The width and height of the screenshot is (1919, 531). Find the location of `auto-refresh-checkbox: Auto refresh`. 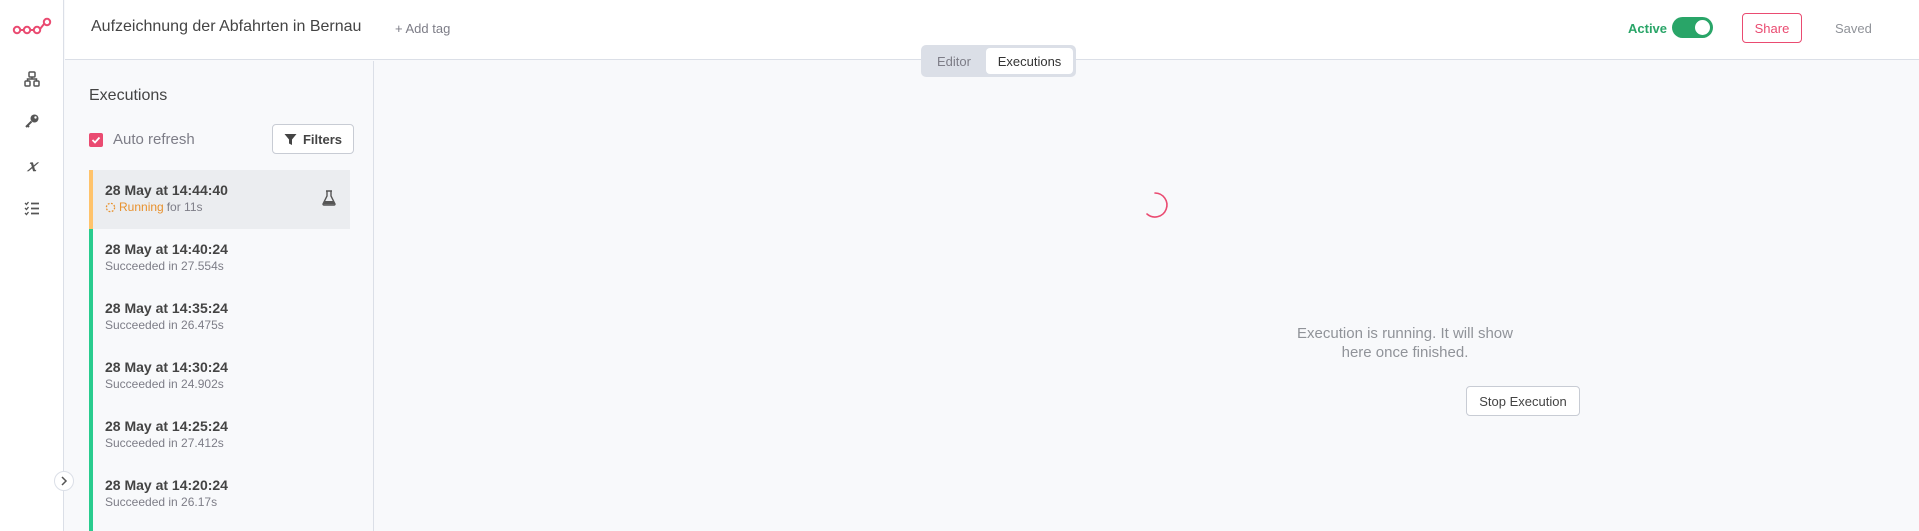

auto-refresh-checkbox: Auto refresh is located at coordinates (142, 139).